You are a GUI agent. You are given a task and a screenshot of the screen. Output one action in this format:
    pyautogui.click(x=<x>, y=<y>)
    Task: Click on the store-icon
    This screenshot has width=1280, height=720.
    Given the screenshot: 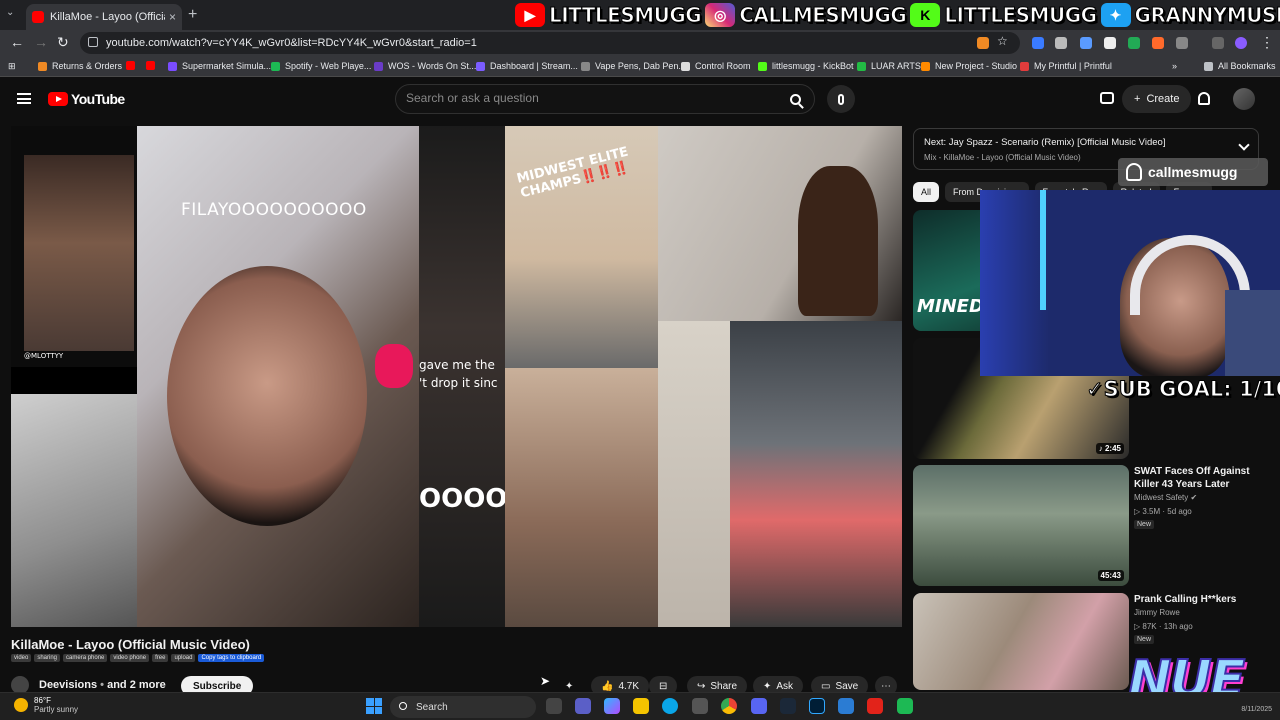 What is the action you would take?
    pyautogui.click(x=700, y=706)
    